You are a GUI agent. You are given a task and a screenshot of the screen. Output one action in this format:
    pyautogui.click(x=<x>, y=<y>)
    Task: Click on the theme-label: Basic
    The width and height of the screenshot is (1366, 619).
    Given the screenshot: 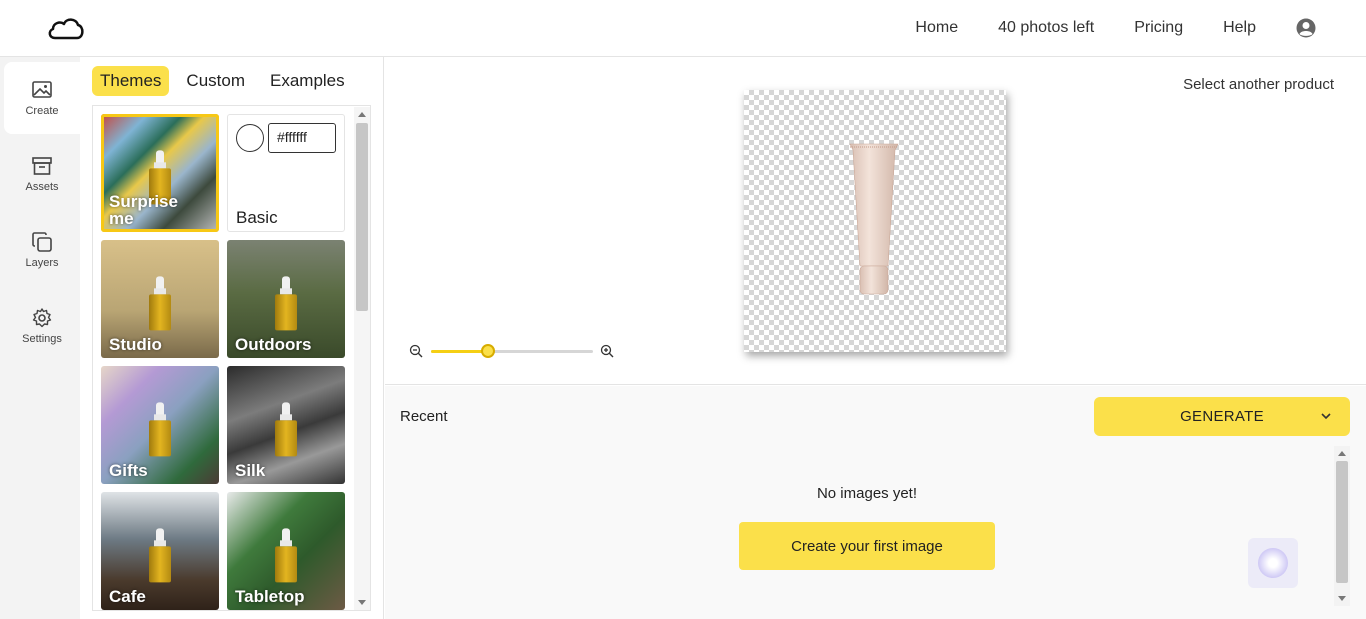 What is the action you would take?
    pyautogui.click(x=257, y=217)
    